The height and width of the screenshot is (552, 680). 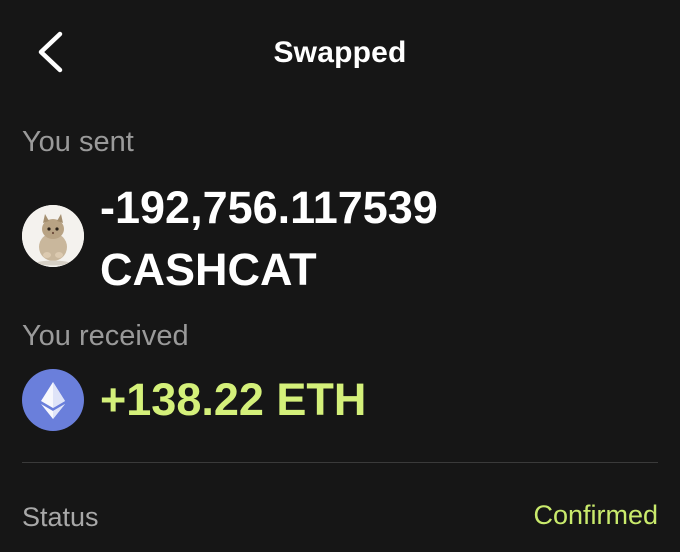 I want to click on sent-amount: -192,756.117539 CASHCAT, so click(x=269, y=239).